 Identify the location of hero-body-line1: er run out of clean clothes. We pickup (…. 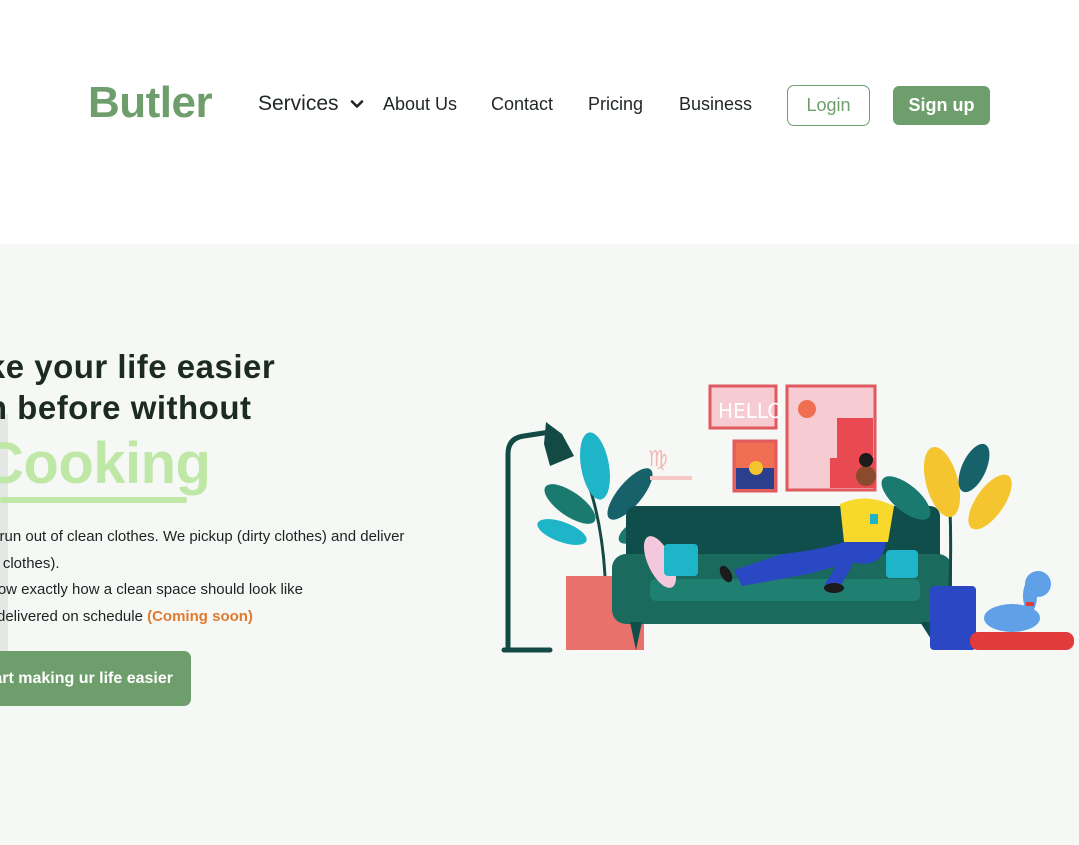
(202, 536).